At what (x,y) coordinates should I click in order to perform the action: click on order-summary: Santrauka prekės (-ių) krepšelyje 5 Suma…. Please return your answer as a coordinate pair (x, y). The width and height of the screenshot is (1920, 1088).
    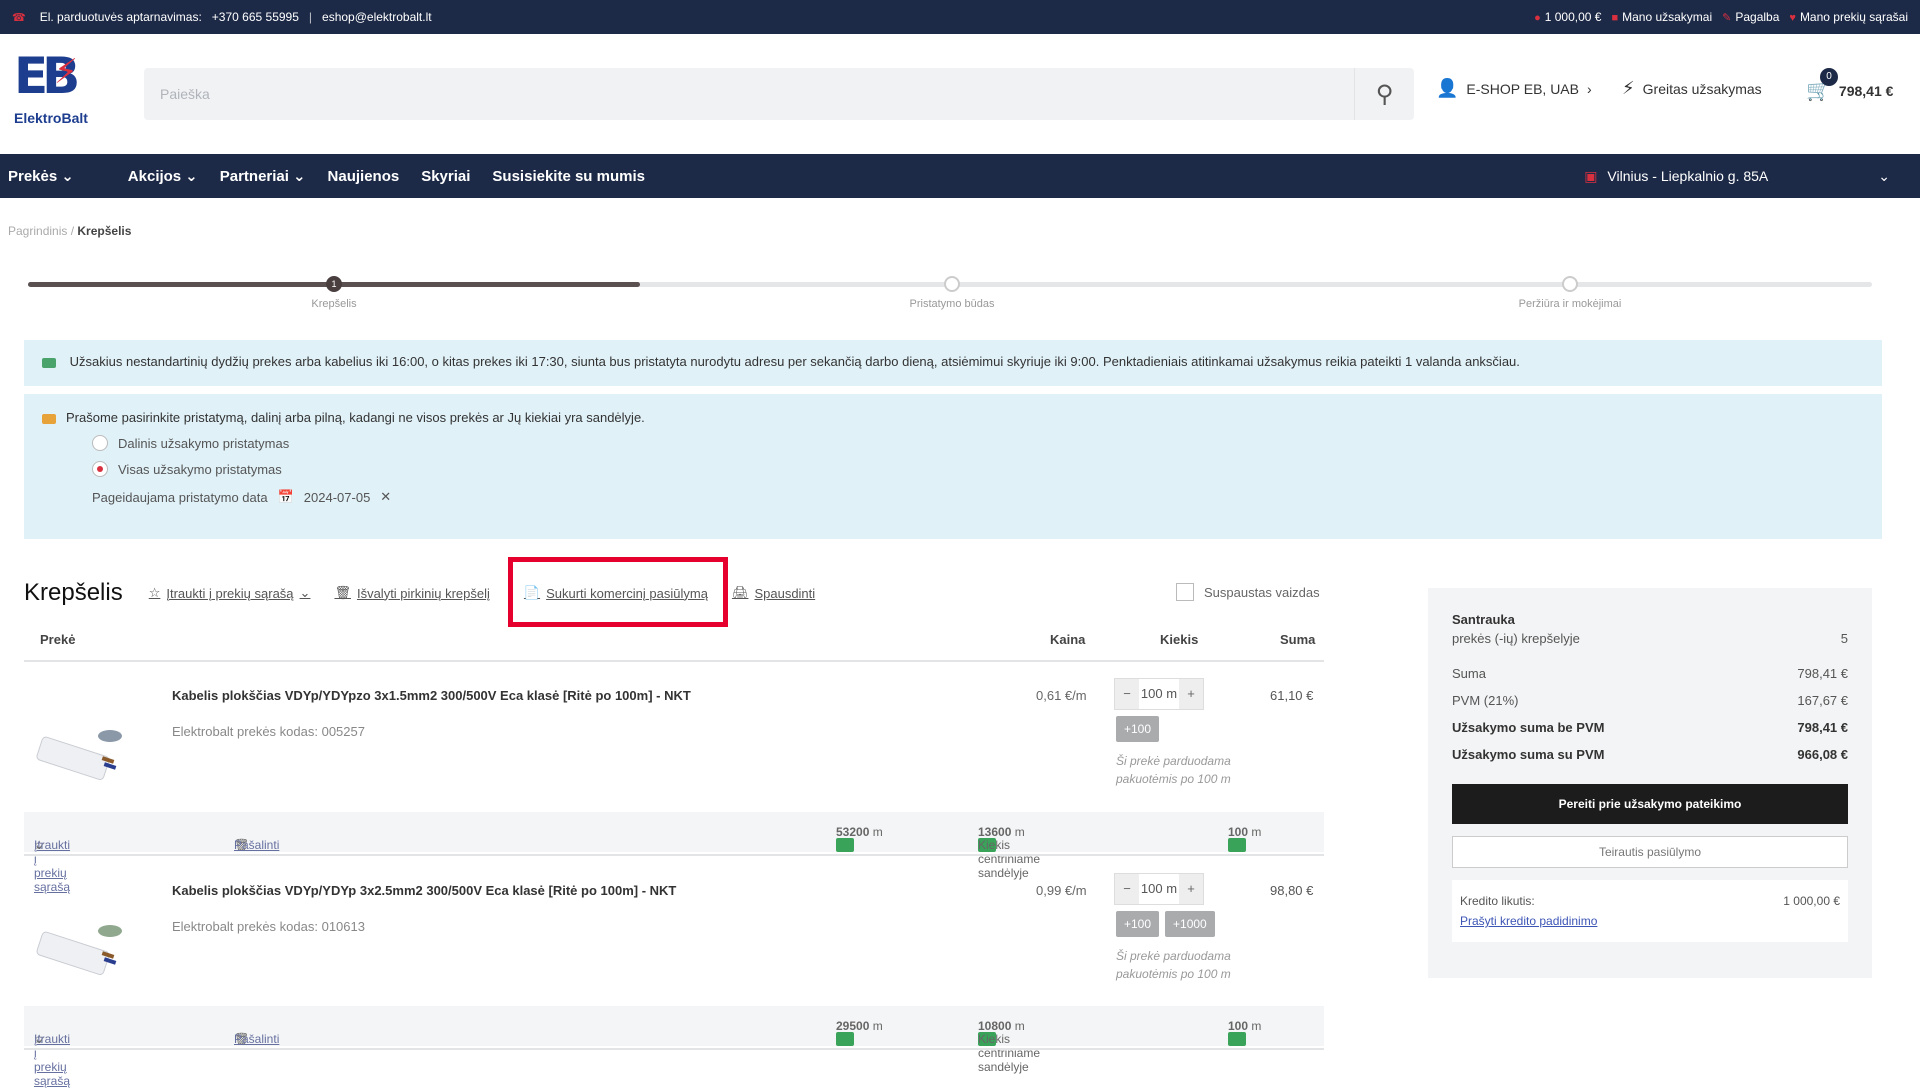
    Looking at the image, I should click on (1650, 783).